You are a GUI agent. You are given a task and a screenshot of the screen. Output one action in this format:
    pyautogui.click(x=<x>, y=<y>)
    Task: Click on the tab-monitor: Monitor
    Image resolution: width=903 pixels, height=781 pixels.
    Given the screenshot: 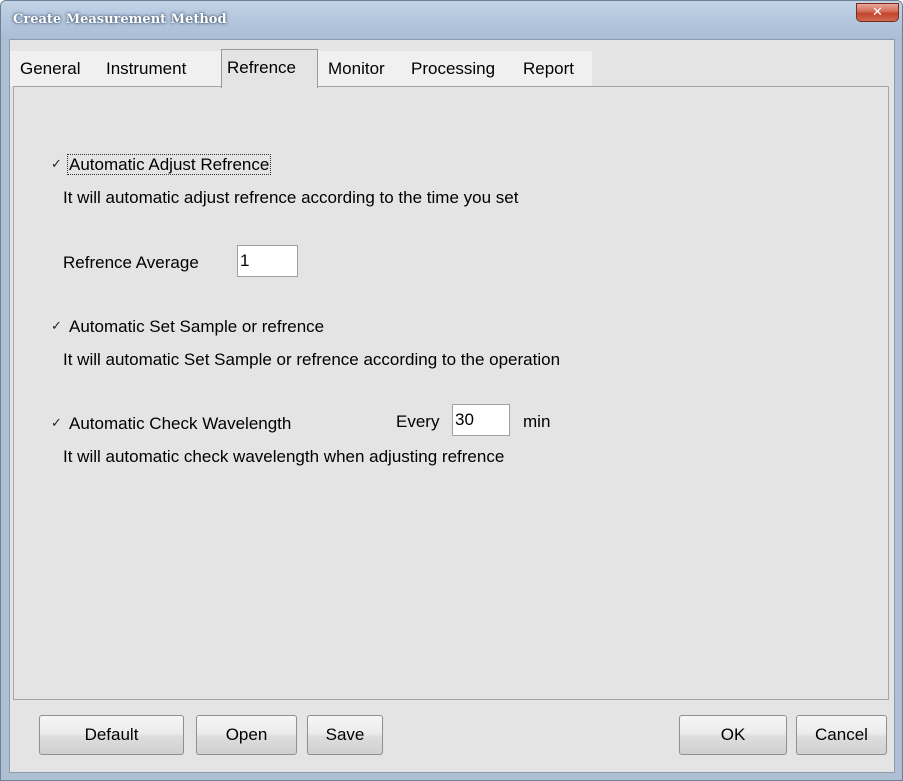 What is the action you would take?
    pyautogui.click(x=356, y=69)
    